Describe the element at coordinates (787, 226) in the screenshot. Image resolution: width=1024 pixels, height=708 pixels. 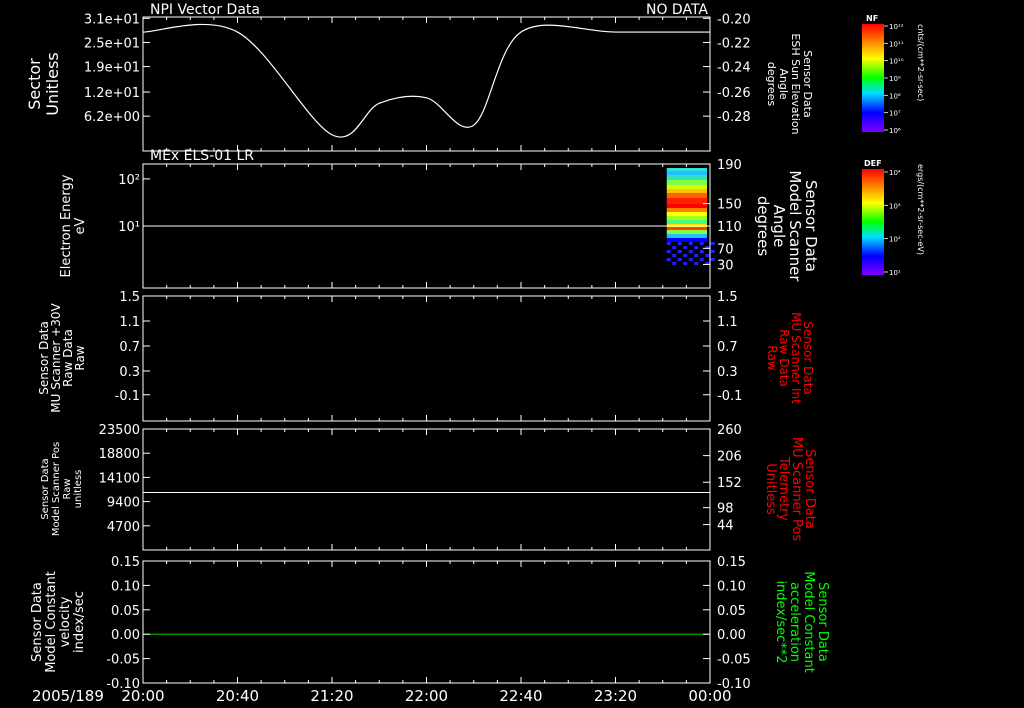
I see `panel-2-right-label: Sensor Data Model Scanner Angle degrees` at that location.